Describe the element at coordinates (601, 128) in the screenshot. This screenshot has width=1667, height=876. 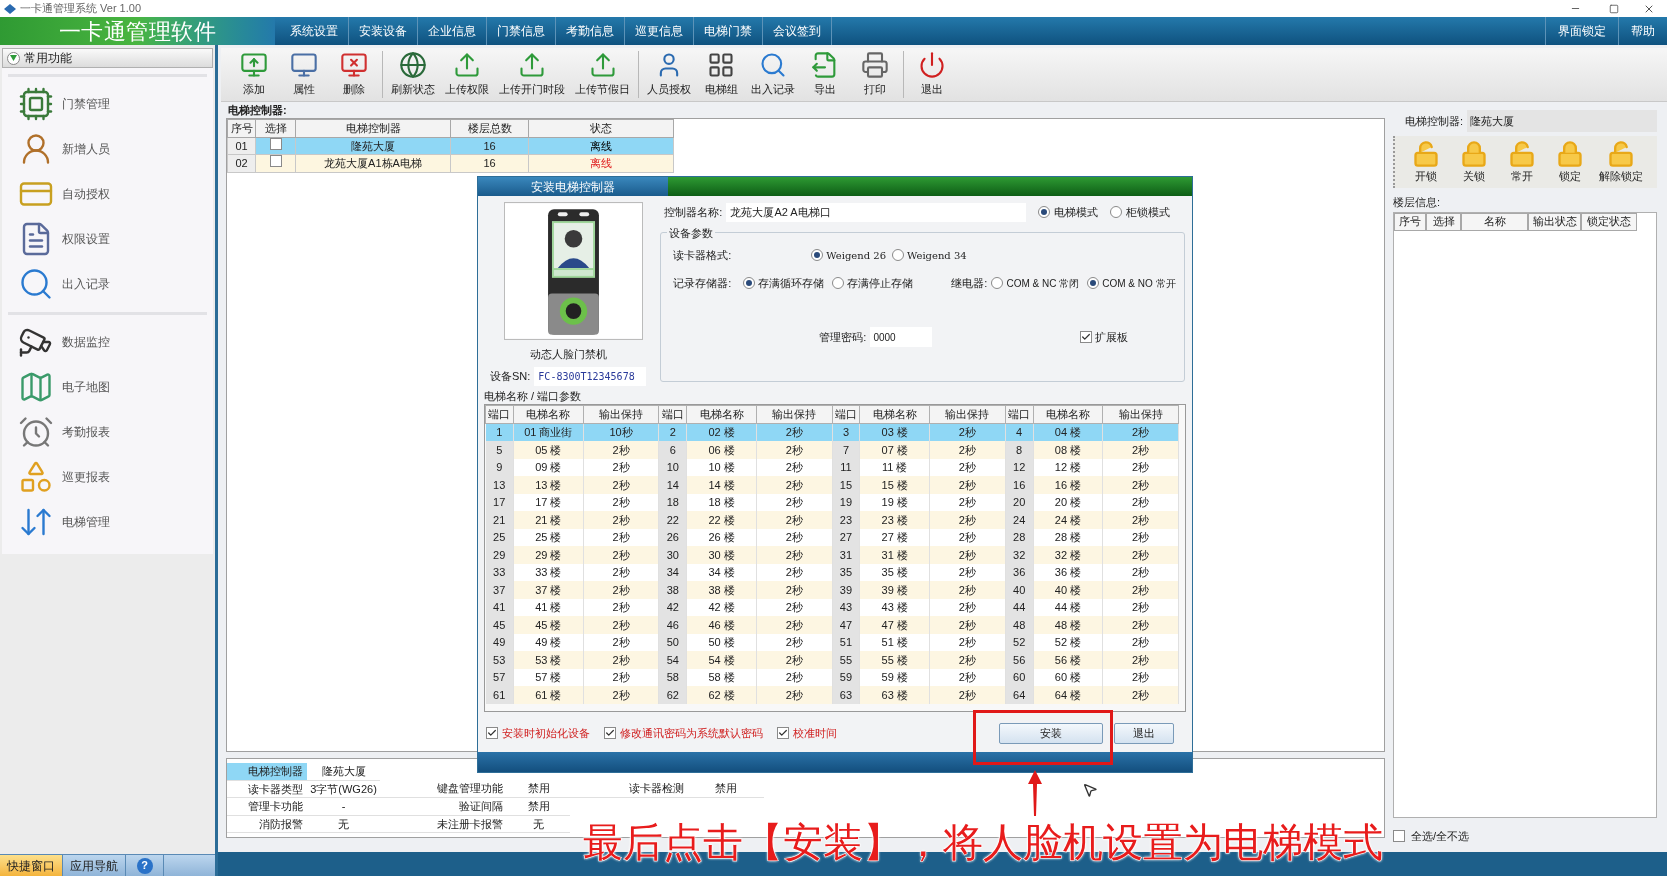
I see `column-header: 状态` at that location.